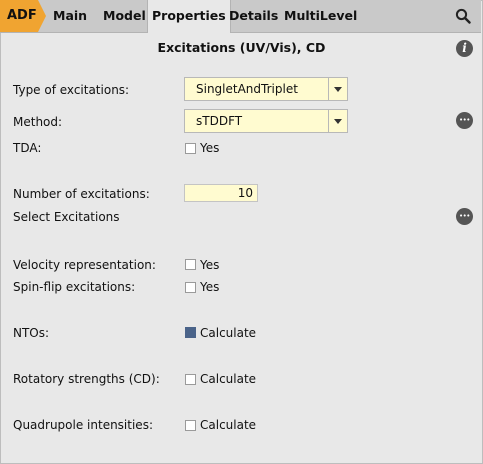 This screenshot has height=464, width=483. What do you see at coordinates (190, 264) in the screenshot?
I see `velocity-representation-checkbox` at bounding box center [190, 264].